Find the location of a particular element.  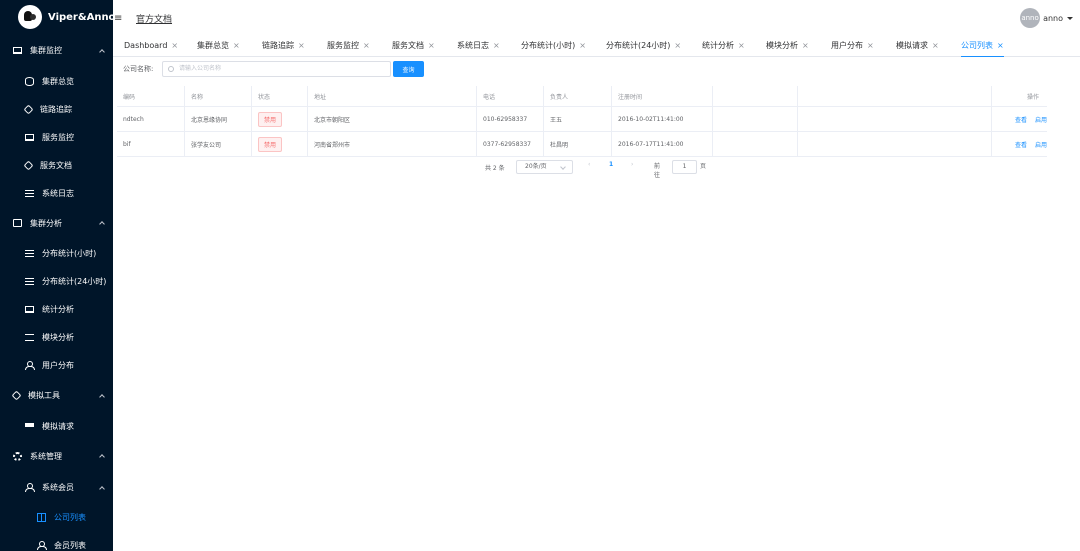

hamburger-icon: ≡ is located at coordinates (118, 18).